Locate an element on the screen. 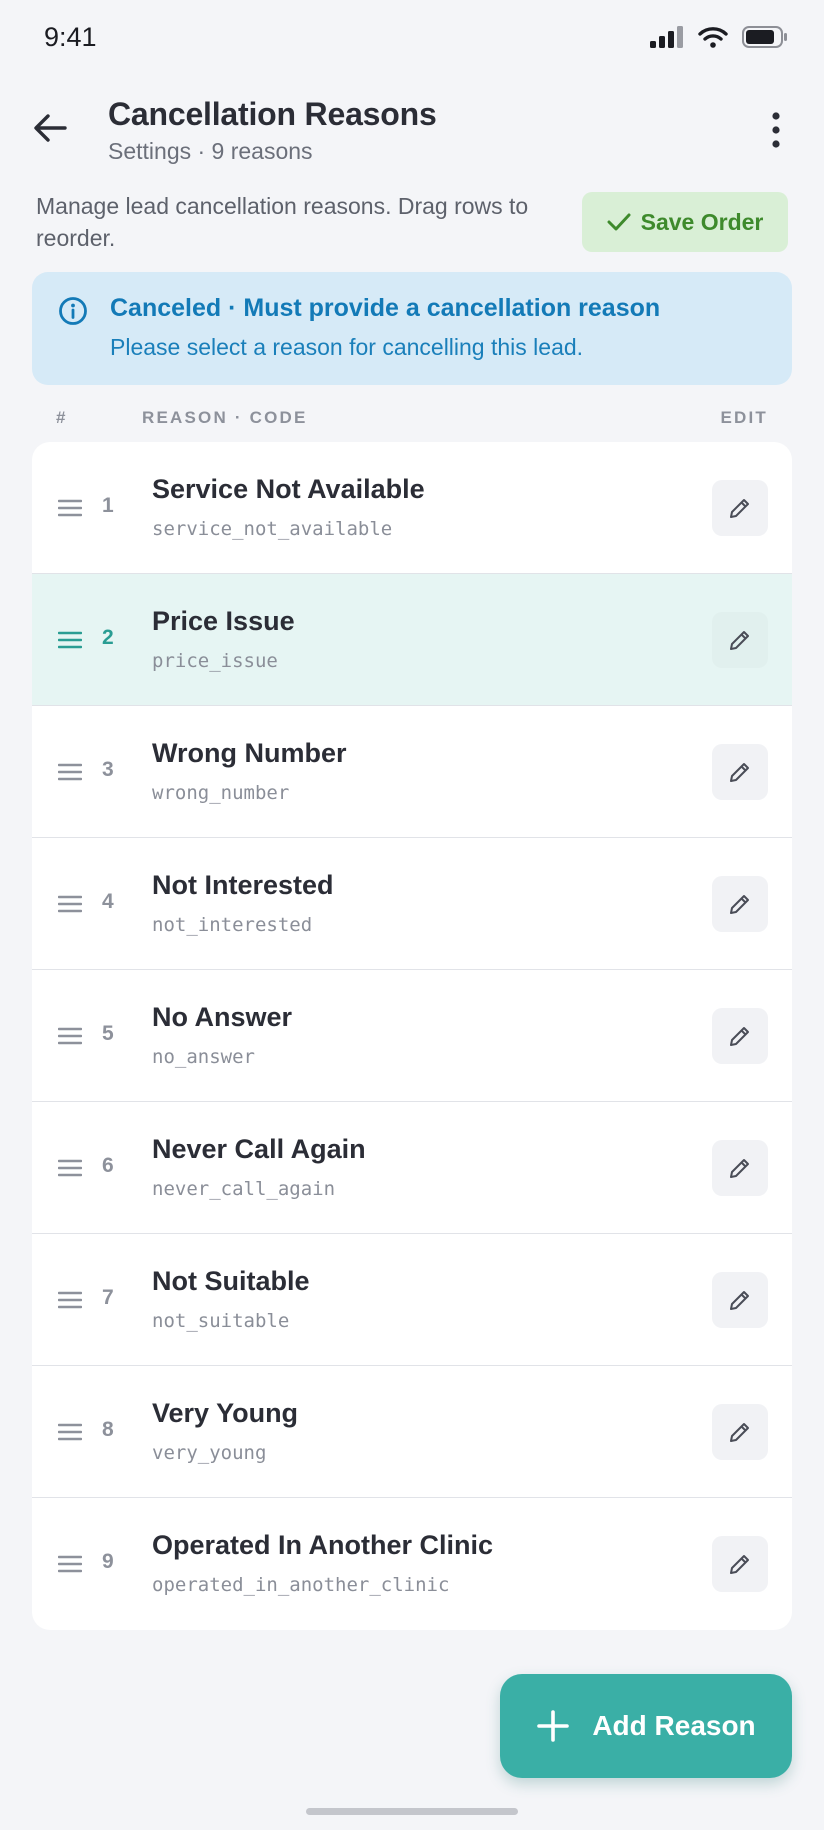  arrow-left-icon is located at coordinates (50, 128).